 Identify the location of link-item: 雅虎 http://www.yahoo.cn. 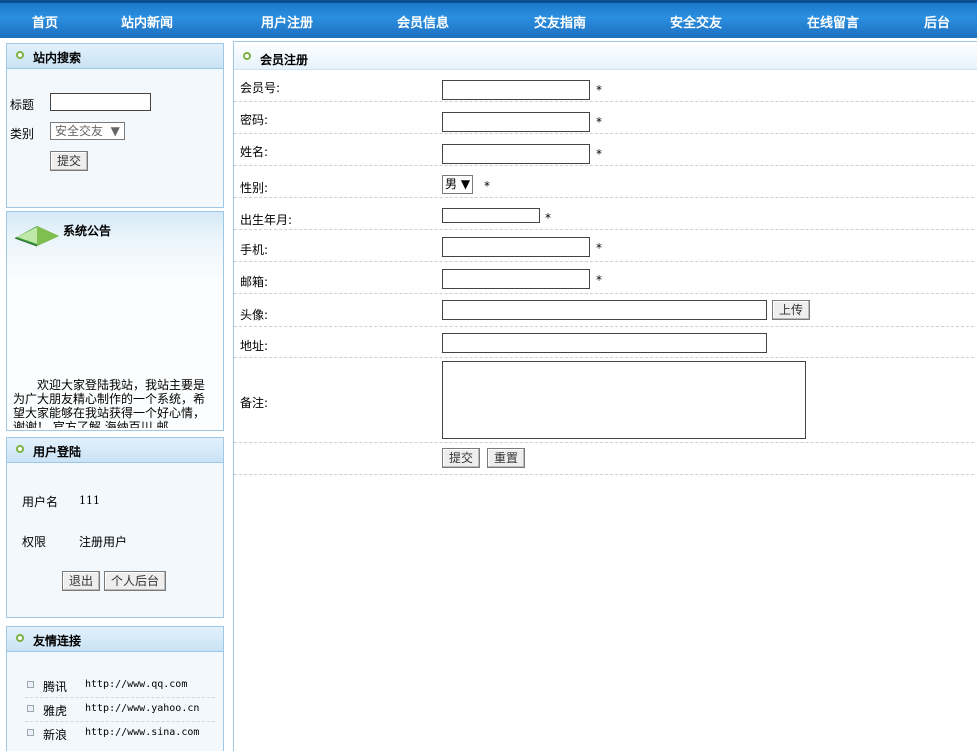
(120, 710).